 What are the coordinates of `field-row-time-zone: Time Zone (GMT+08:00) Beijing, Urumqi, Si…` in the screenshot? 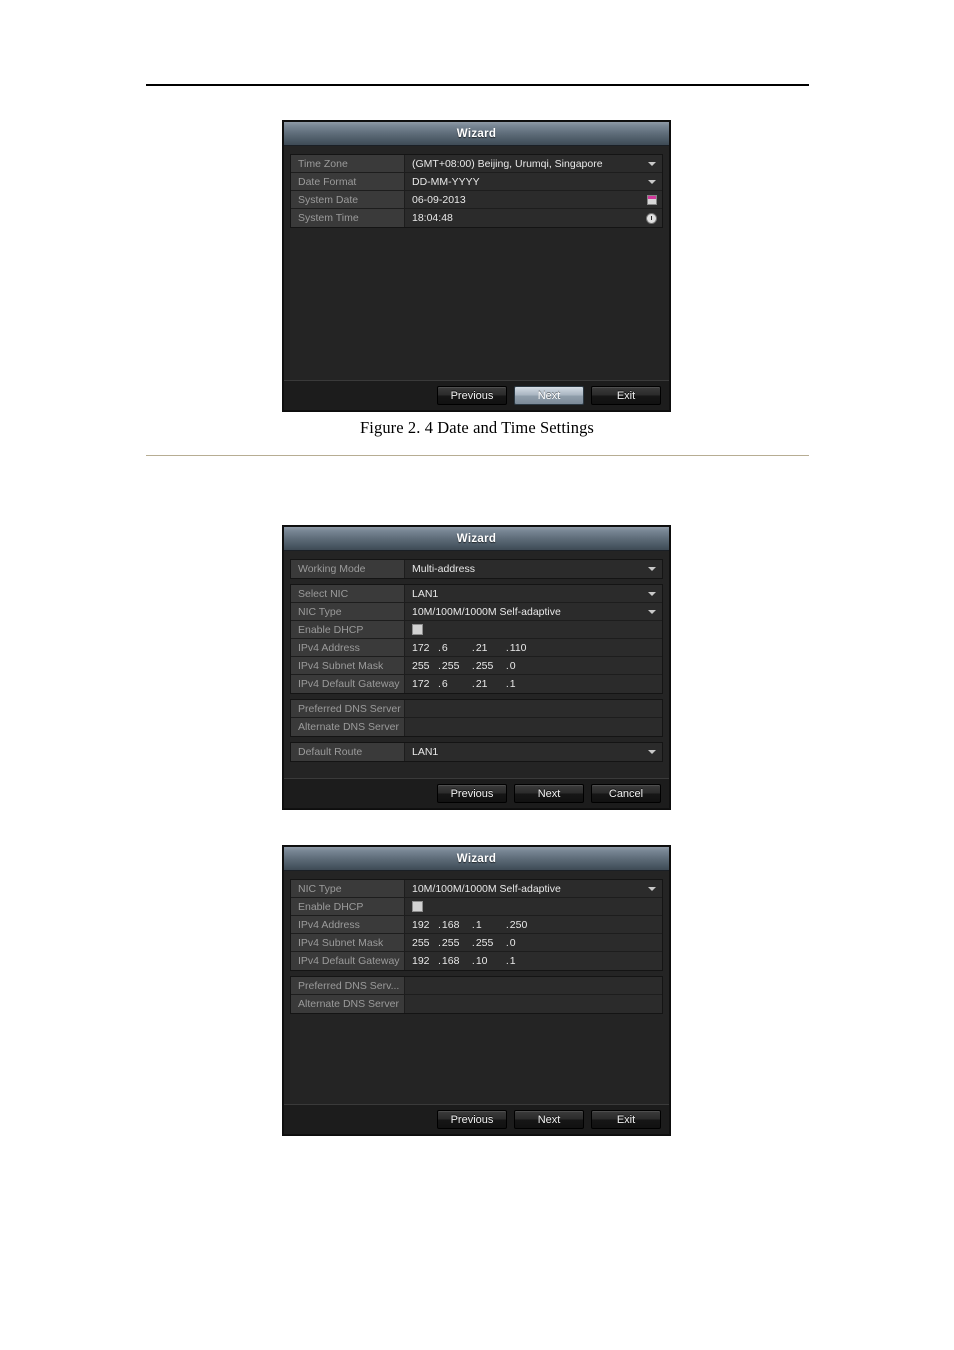 It's located at (476, 164).